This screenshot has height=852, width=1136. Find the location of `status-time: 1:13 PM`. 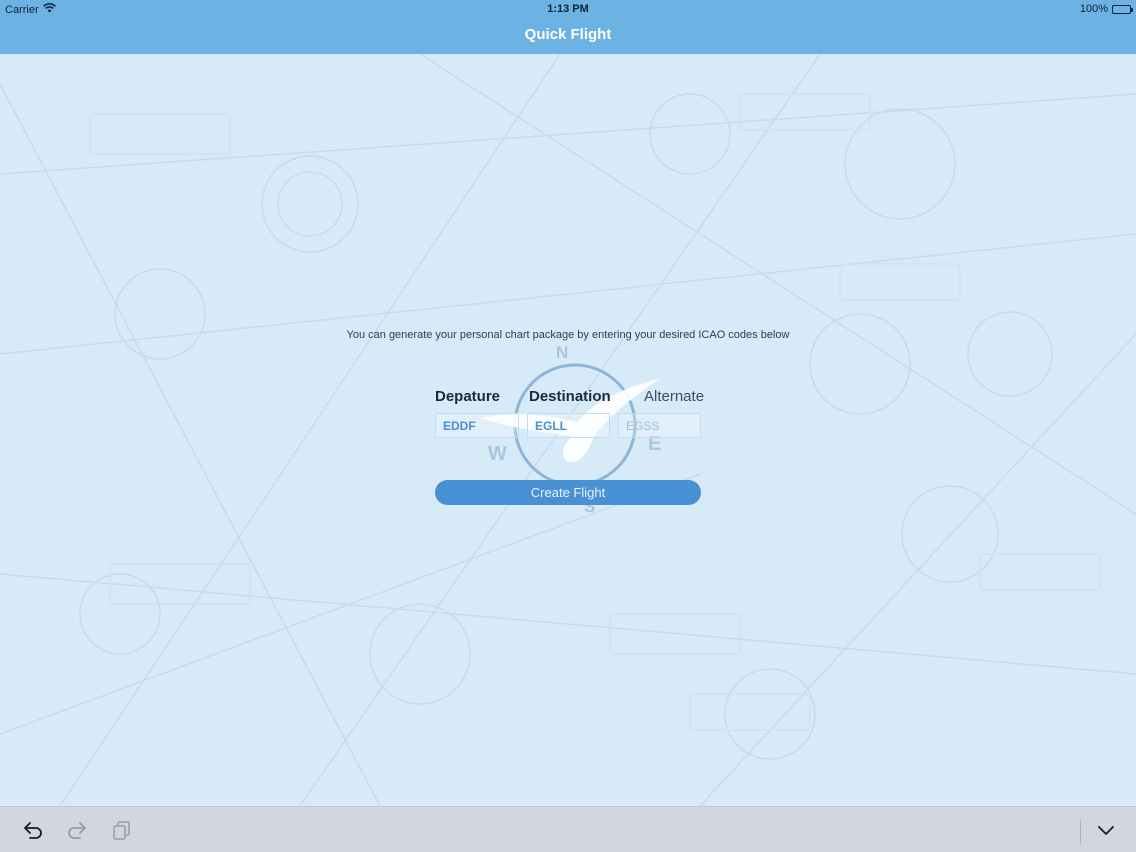

status-time: 1:13 PM is located at coordinates (568, 9).